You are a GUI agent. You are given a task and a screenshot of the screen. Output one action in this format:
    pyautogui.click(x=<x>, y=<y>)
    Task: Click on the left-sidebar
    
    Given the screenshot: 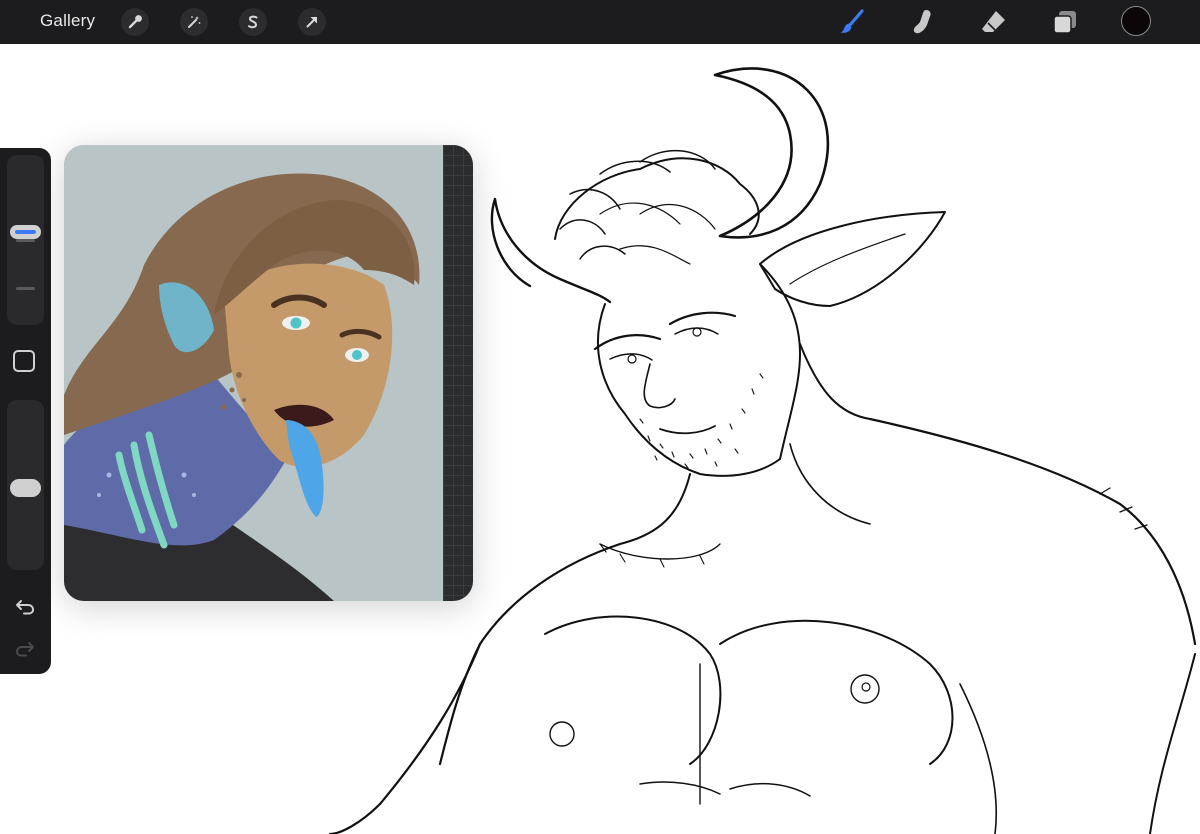 What is the action you would take?
    pyautogui.click(x=25, y=411)
    